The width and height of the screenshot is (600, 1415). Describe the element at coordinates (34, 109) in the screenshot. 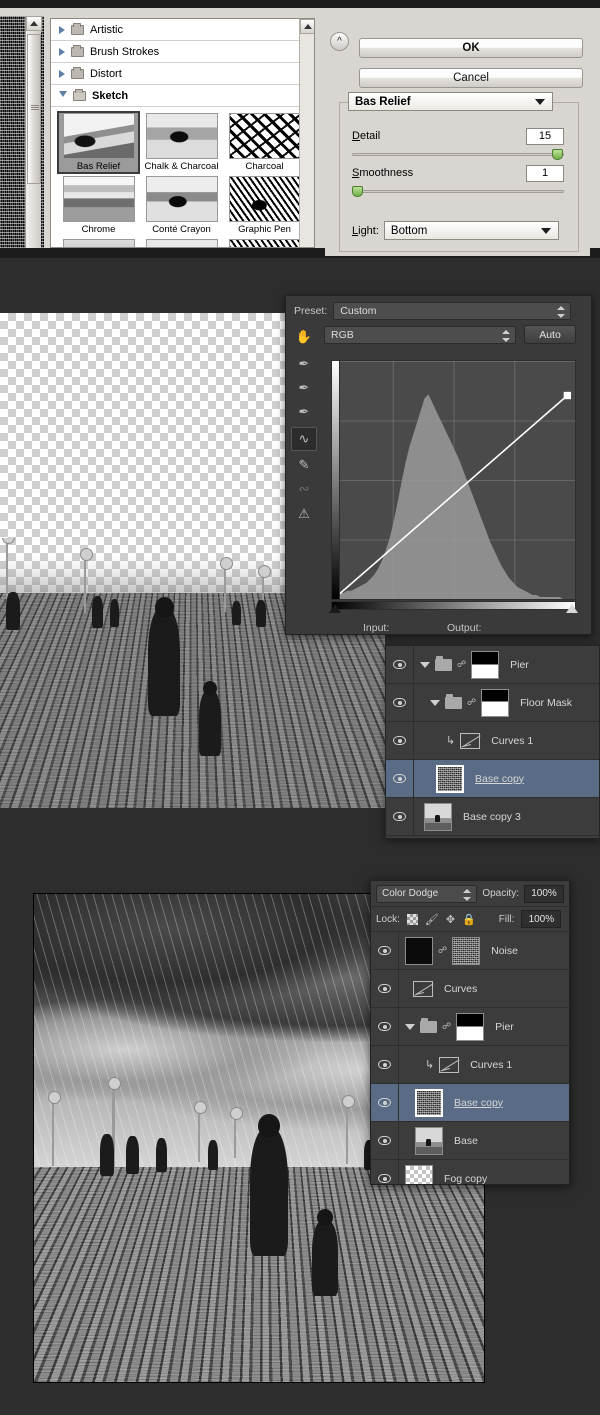

I see `scrollbar-thumb` at that location.